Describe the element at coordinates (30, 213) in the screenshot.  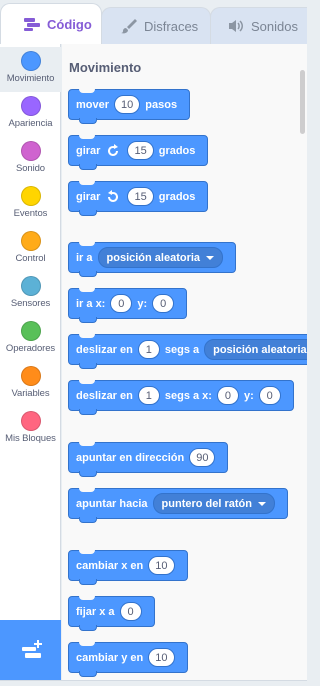
I see `category-label: Eventos` at that location.